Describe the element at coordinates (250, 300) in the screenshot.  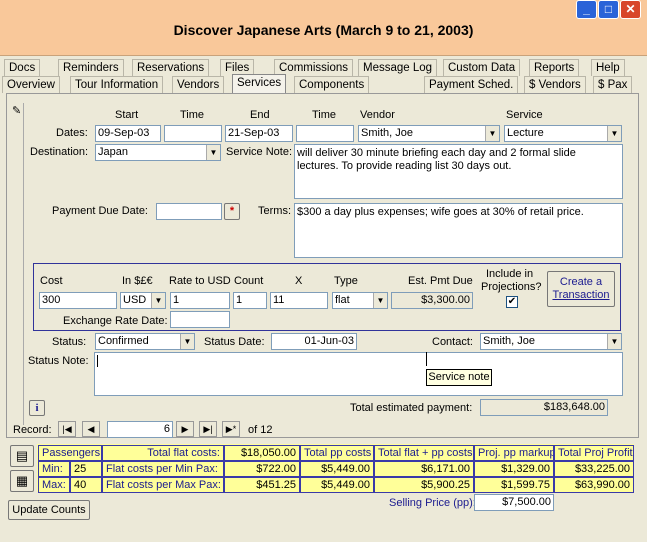
I see `count-field: 1` at that location.